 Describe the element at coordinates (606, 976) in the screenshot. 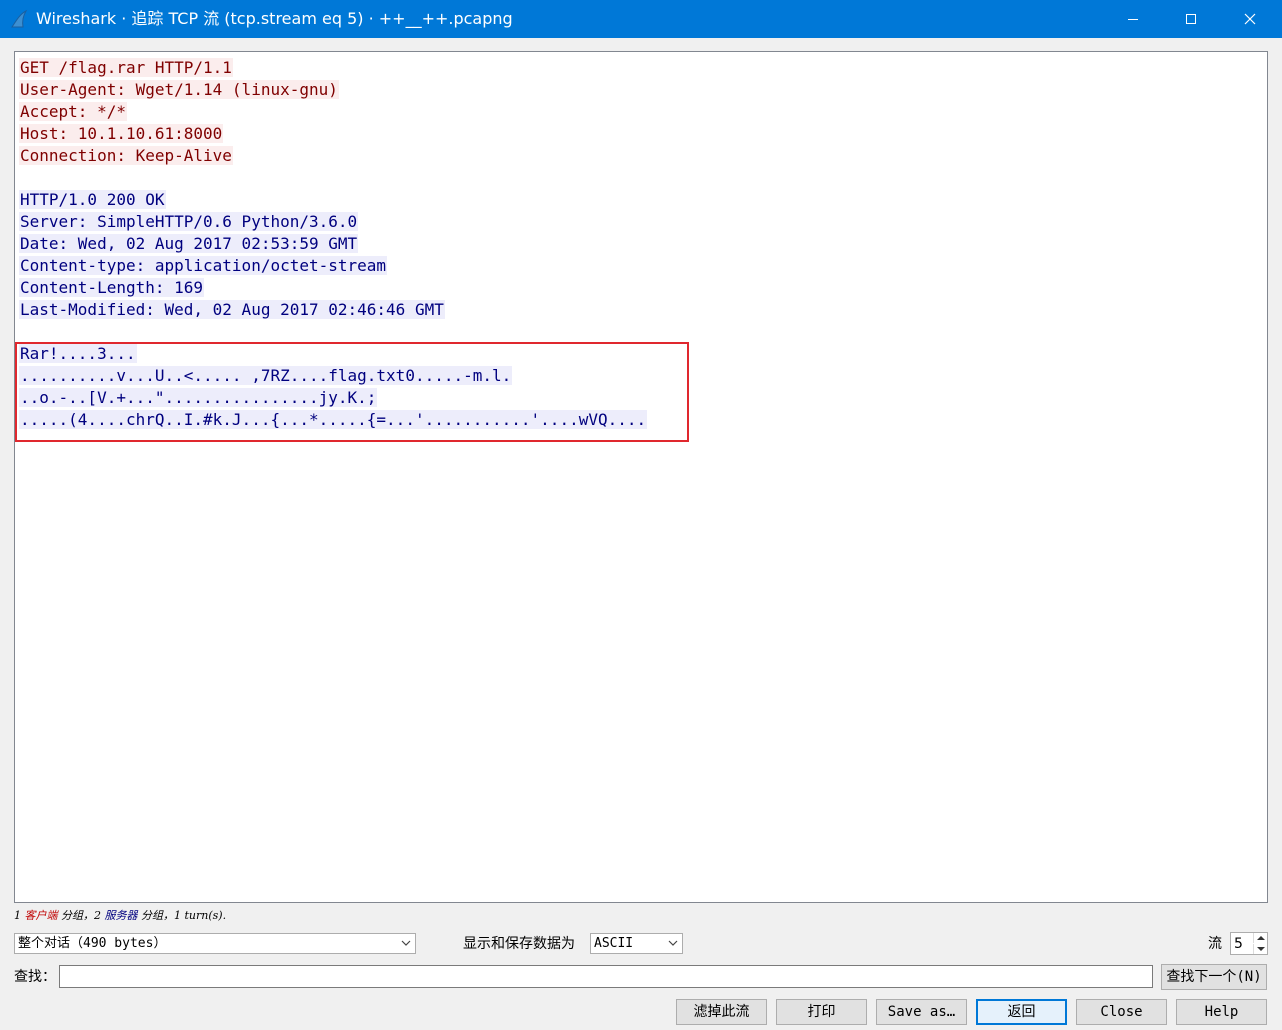

I see `find-input` at that location.